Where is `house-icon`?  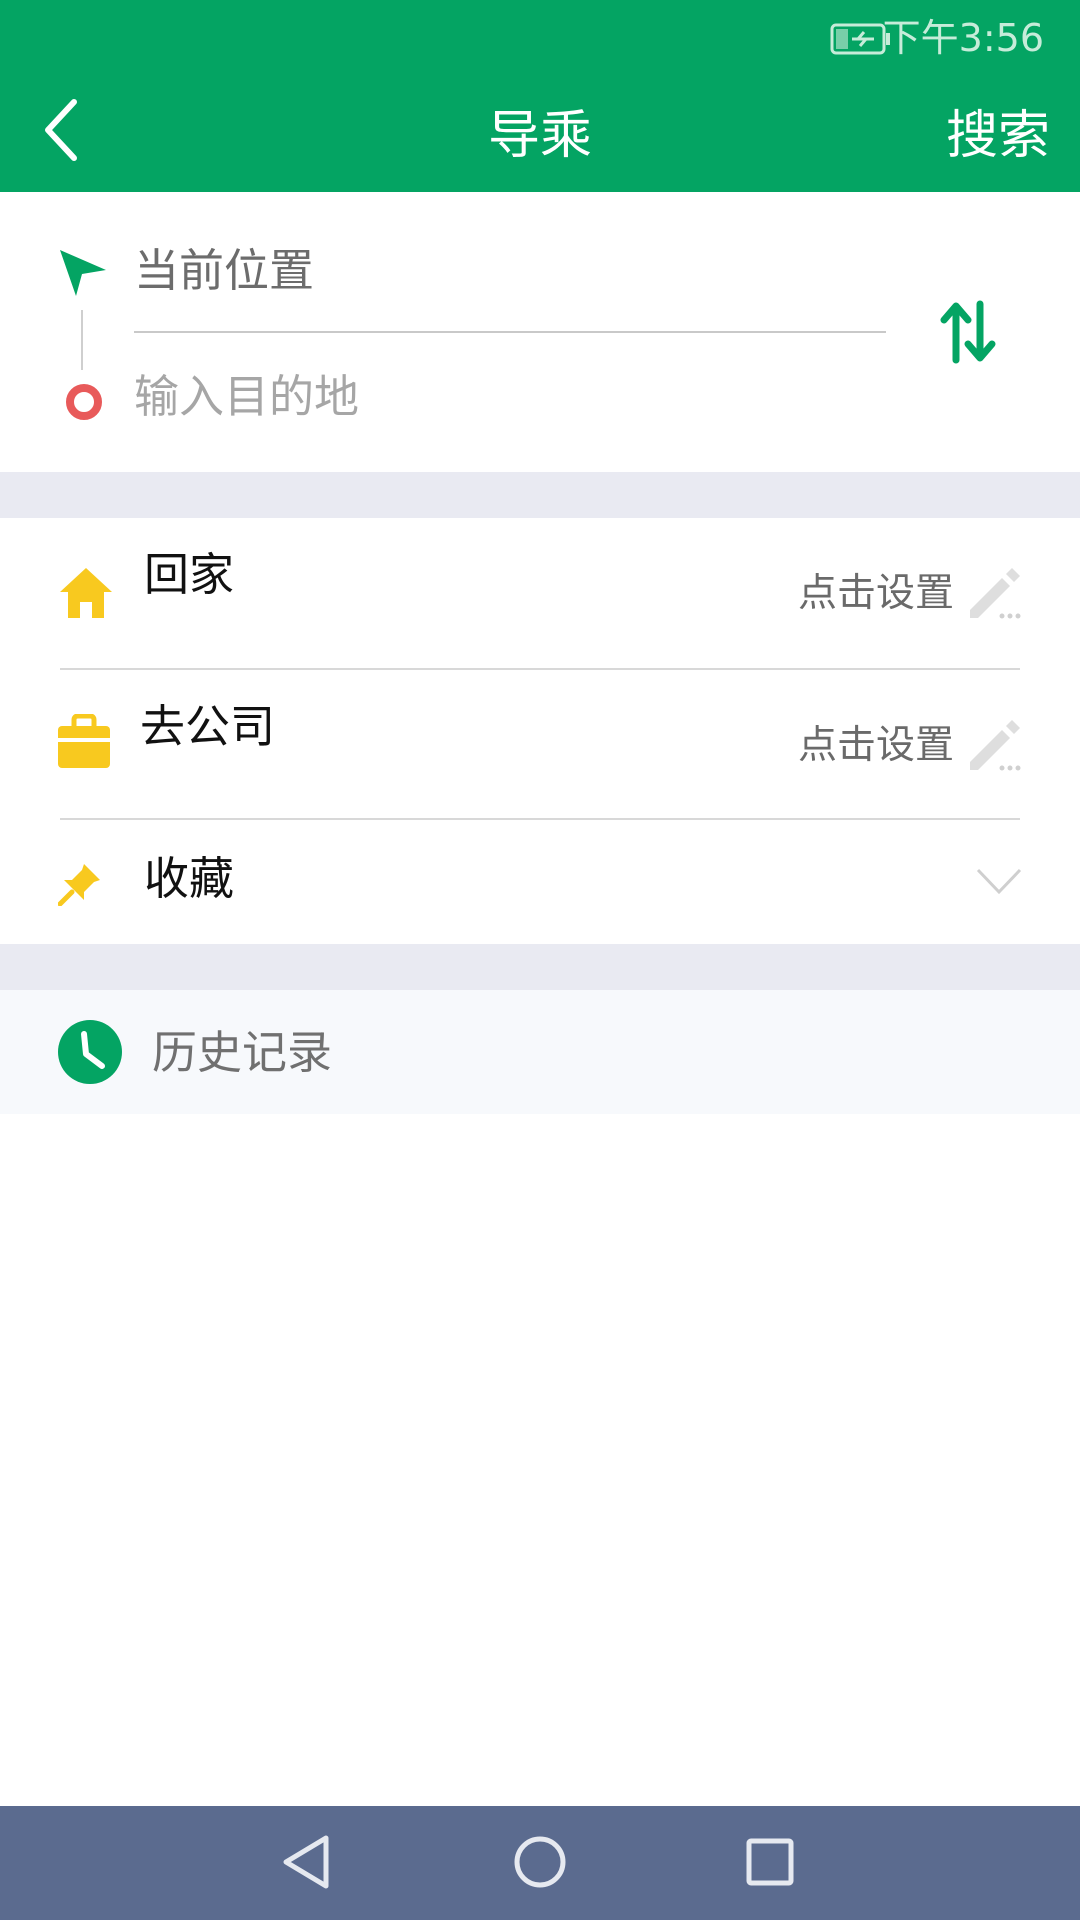
house-icon is located at coordinates (86, 594).